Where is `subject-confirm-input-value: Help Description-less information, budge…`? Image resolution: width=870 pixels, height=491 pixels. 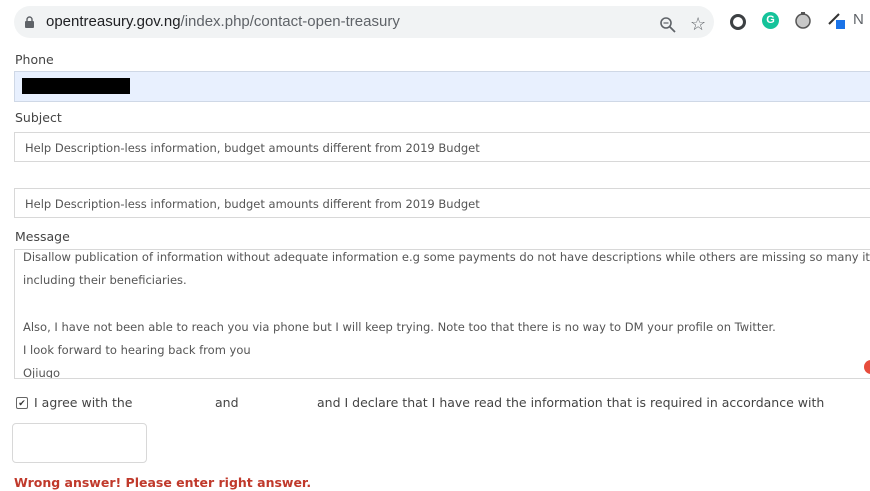 subject-confirm-input-value: Help Description-less information, budge… is located at coordinates (252, 204).